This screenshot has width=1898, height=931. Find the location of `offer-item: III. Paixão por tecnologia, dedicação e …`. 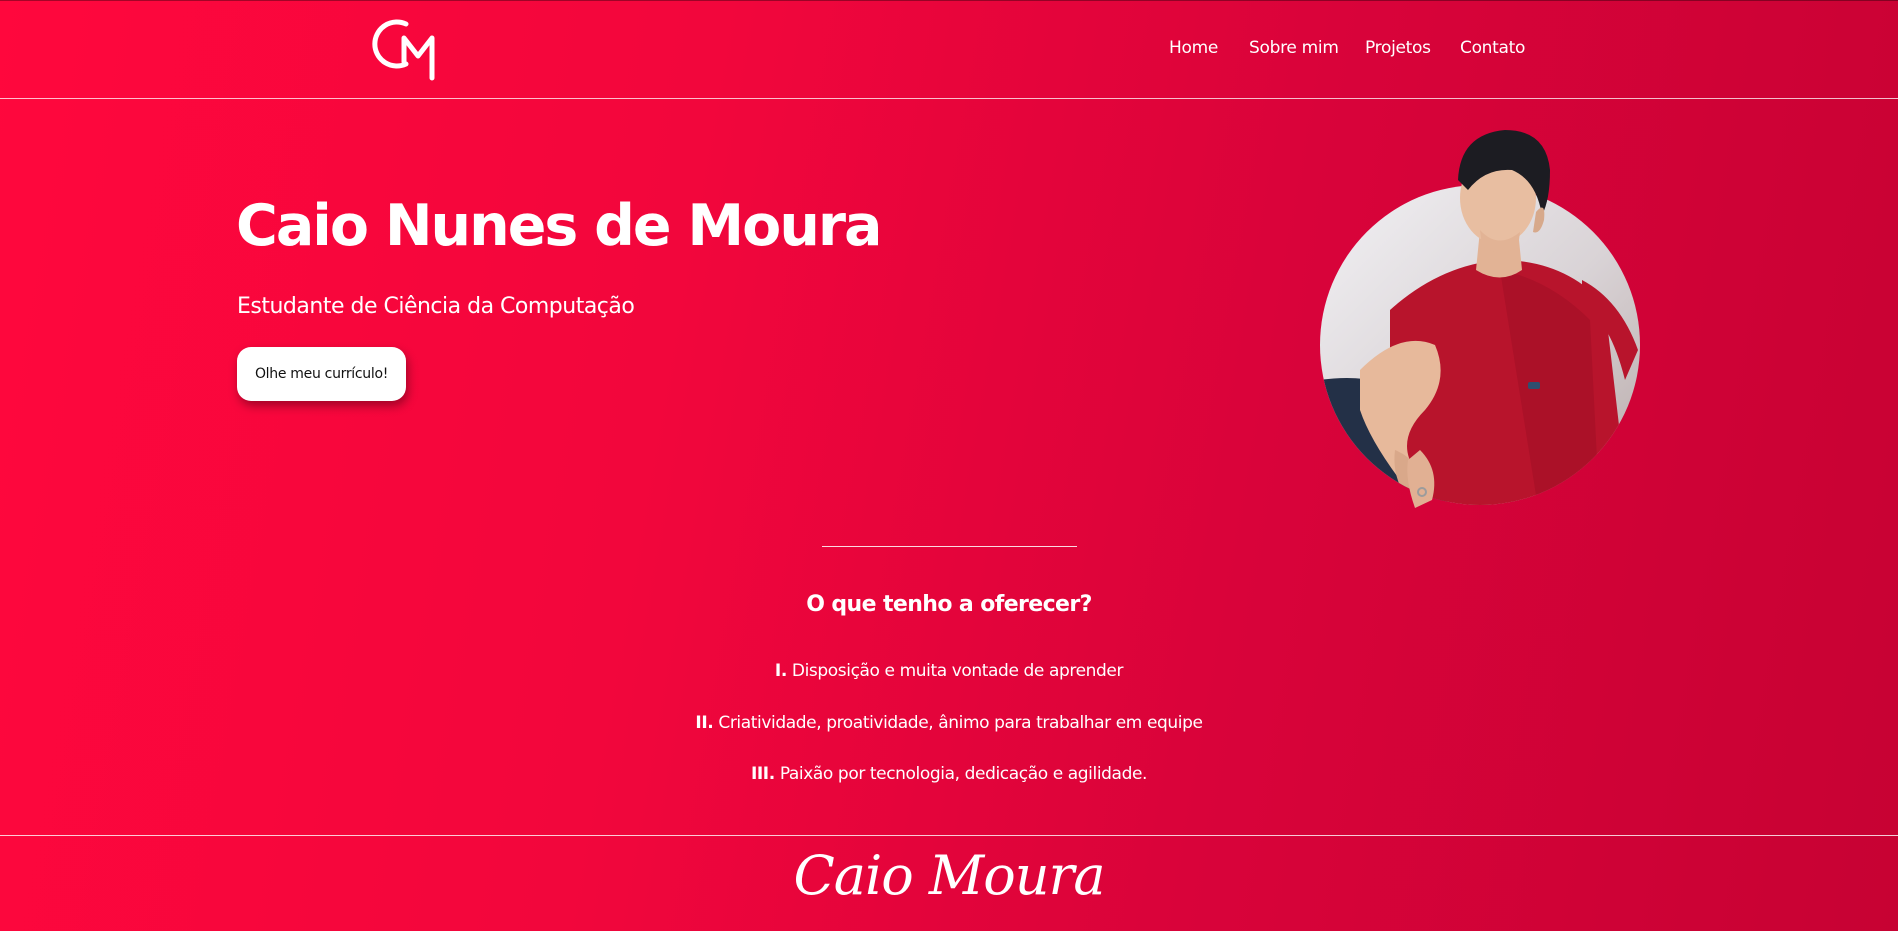

offer-item: III. Paixão por tecnologia, dedicação e … is located at coordinates (949, 774).